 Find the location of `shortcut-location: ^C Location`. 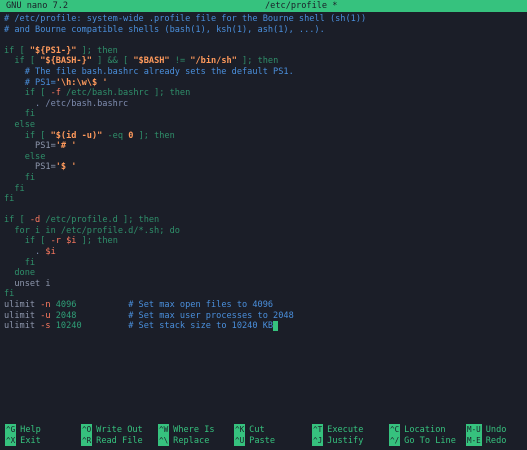

shortcut-location: ^C Location is located at coordinates (417, 429).